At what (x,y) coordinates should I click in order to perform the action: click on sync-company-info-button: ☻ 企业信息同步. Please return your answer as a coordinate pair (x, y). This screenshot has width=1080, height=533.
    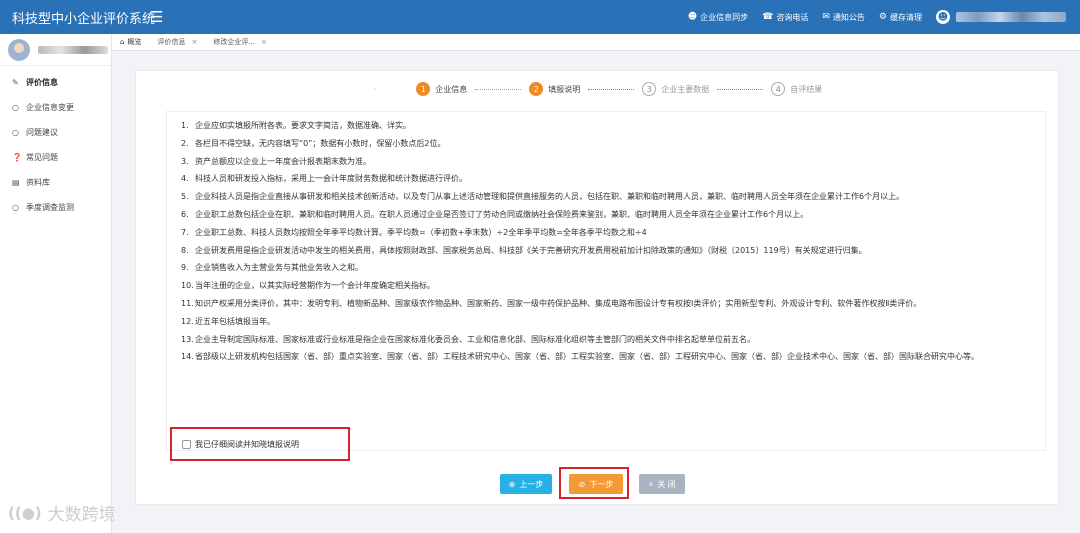
    Looking at the image, I should click on (718, 17).